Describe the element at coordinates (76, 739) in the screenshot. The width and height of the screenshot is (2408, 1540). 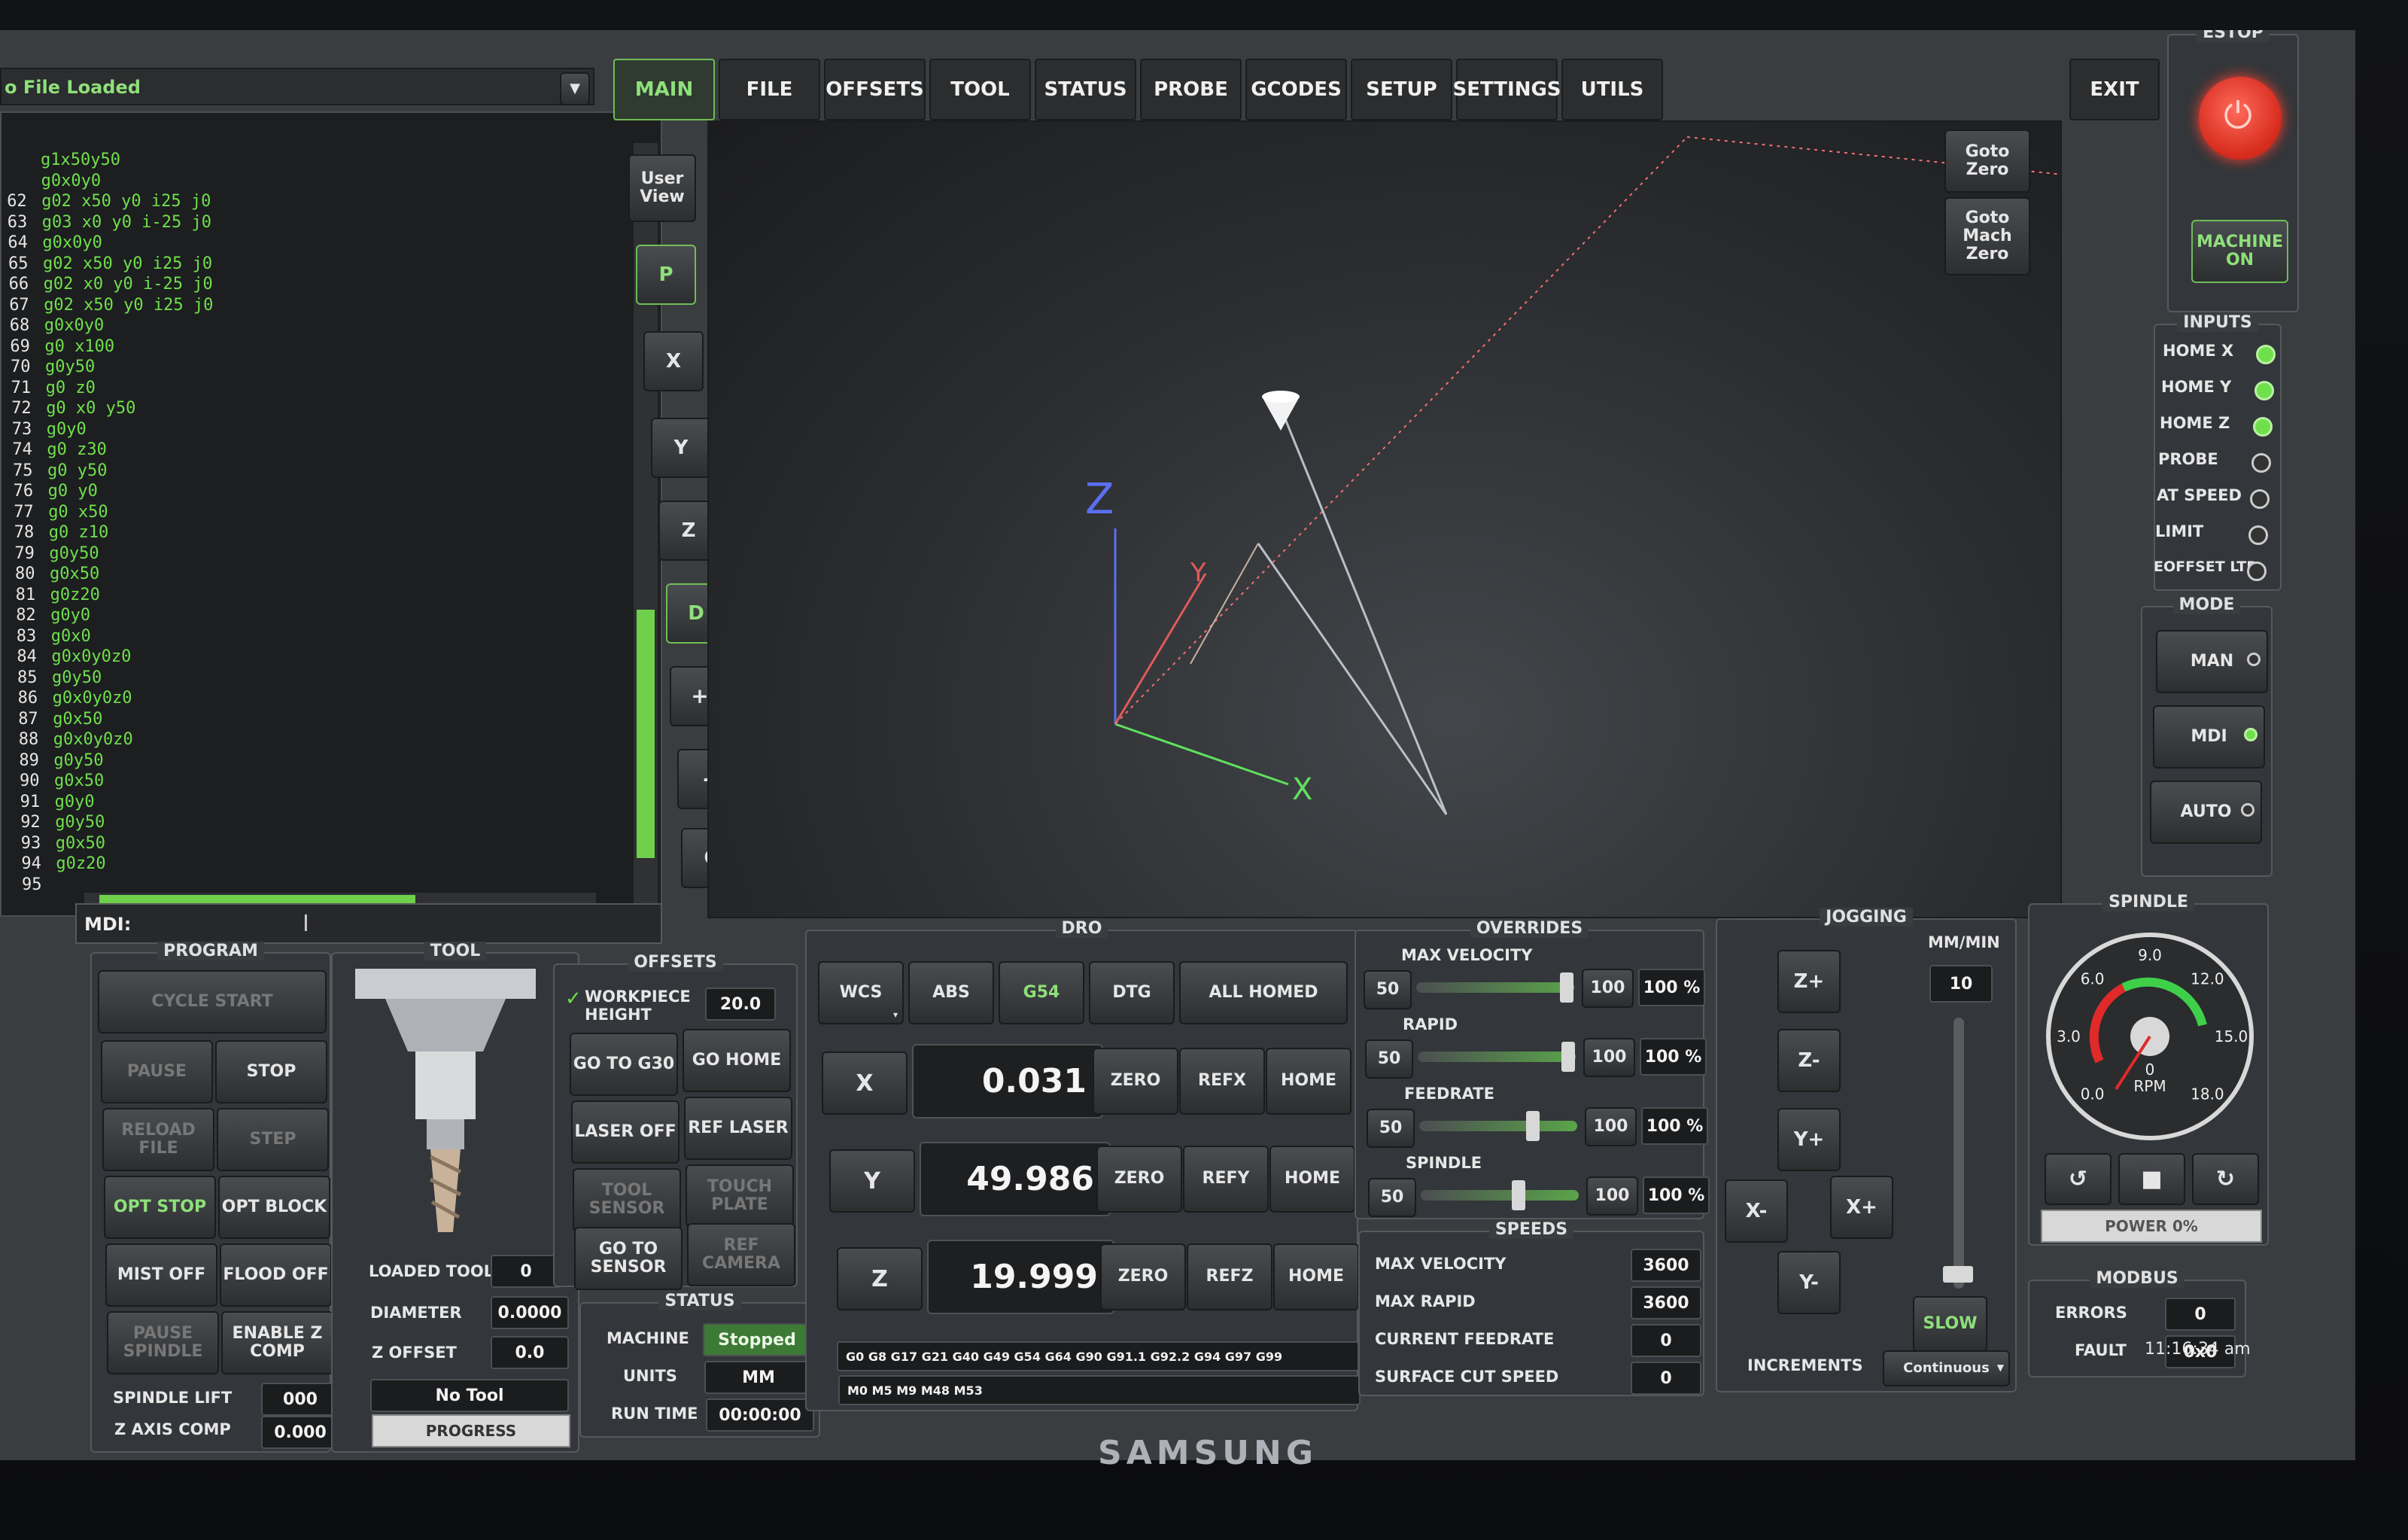
I see `gcode-line: 88 g0x0y0z0` at that location.